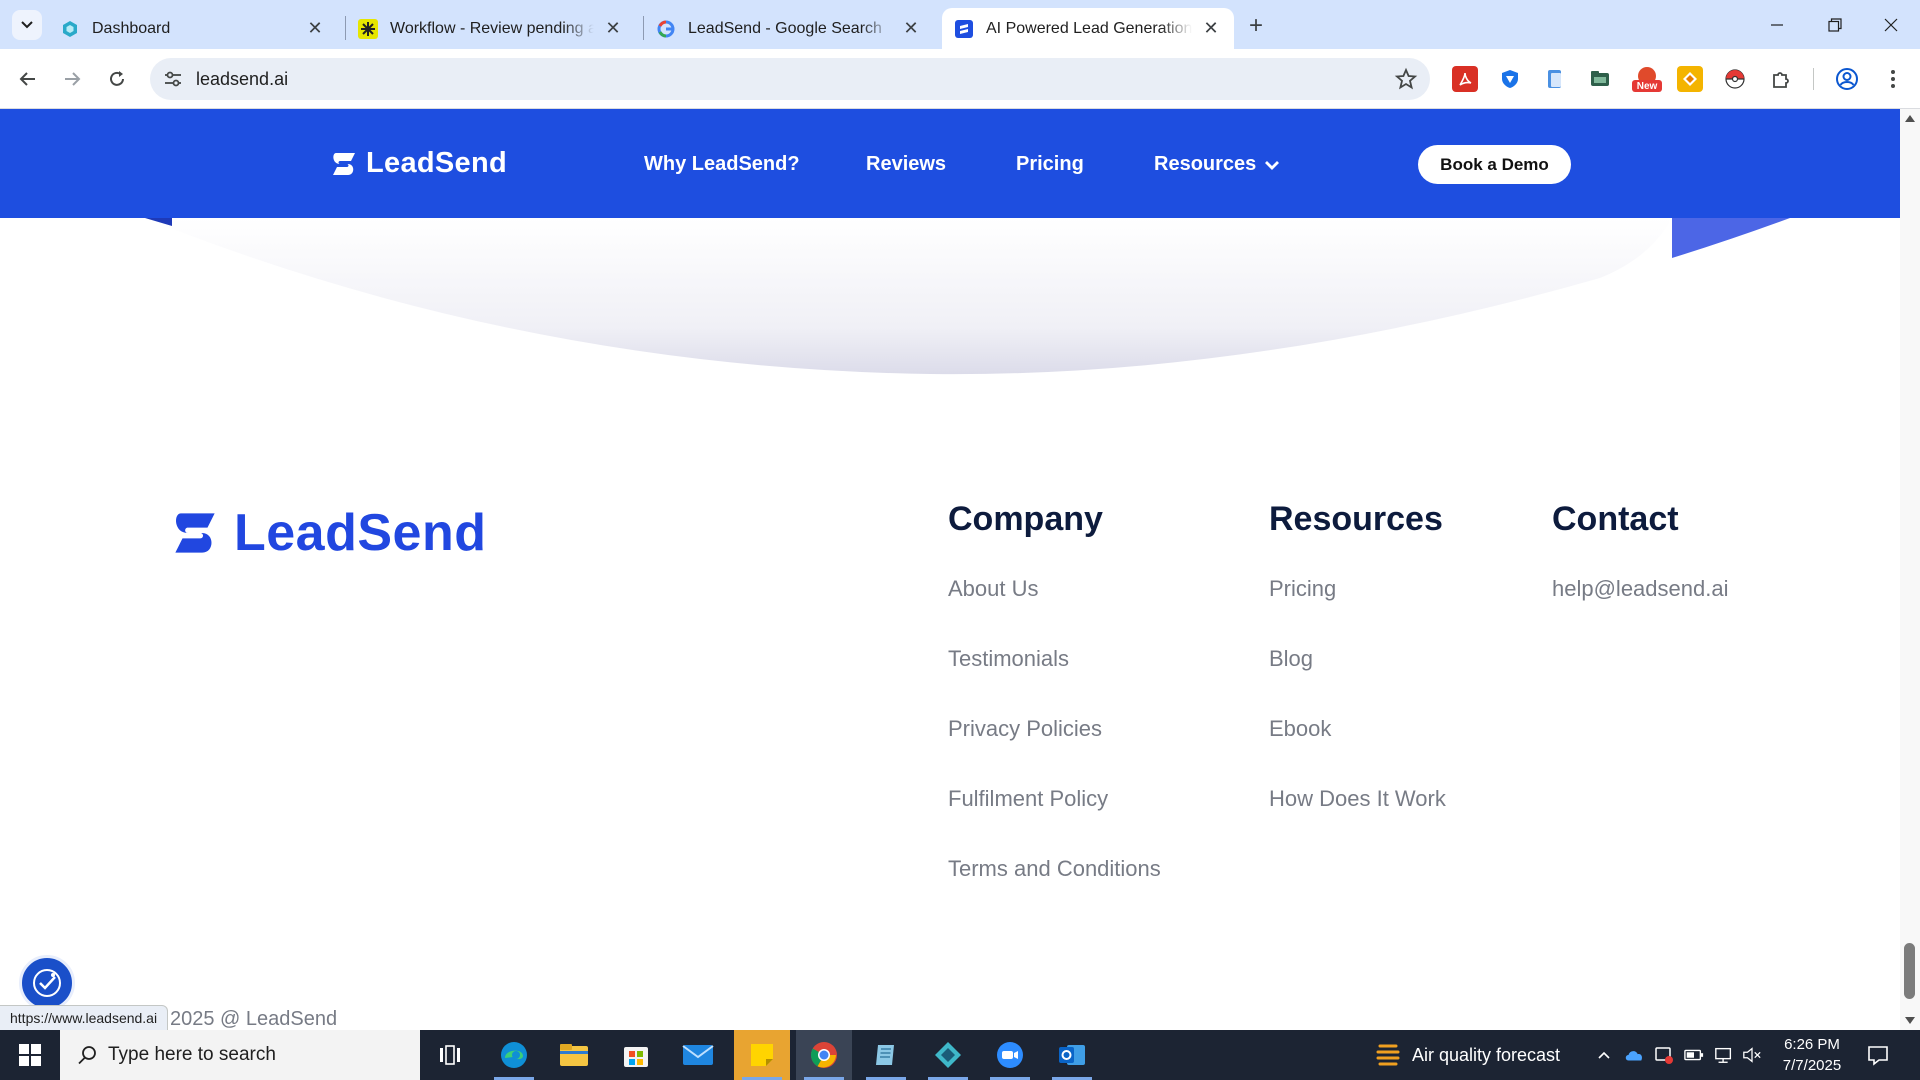  I want to click on reload-button, so click(117, 79).